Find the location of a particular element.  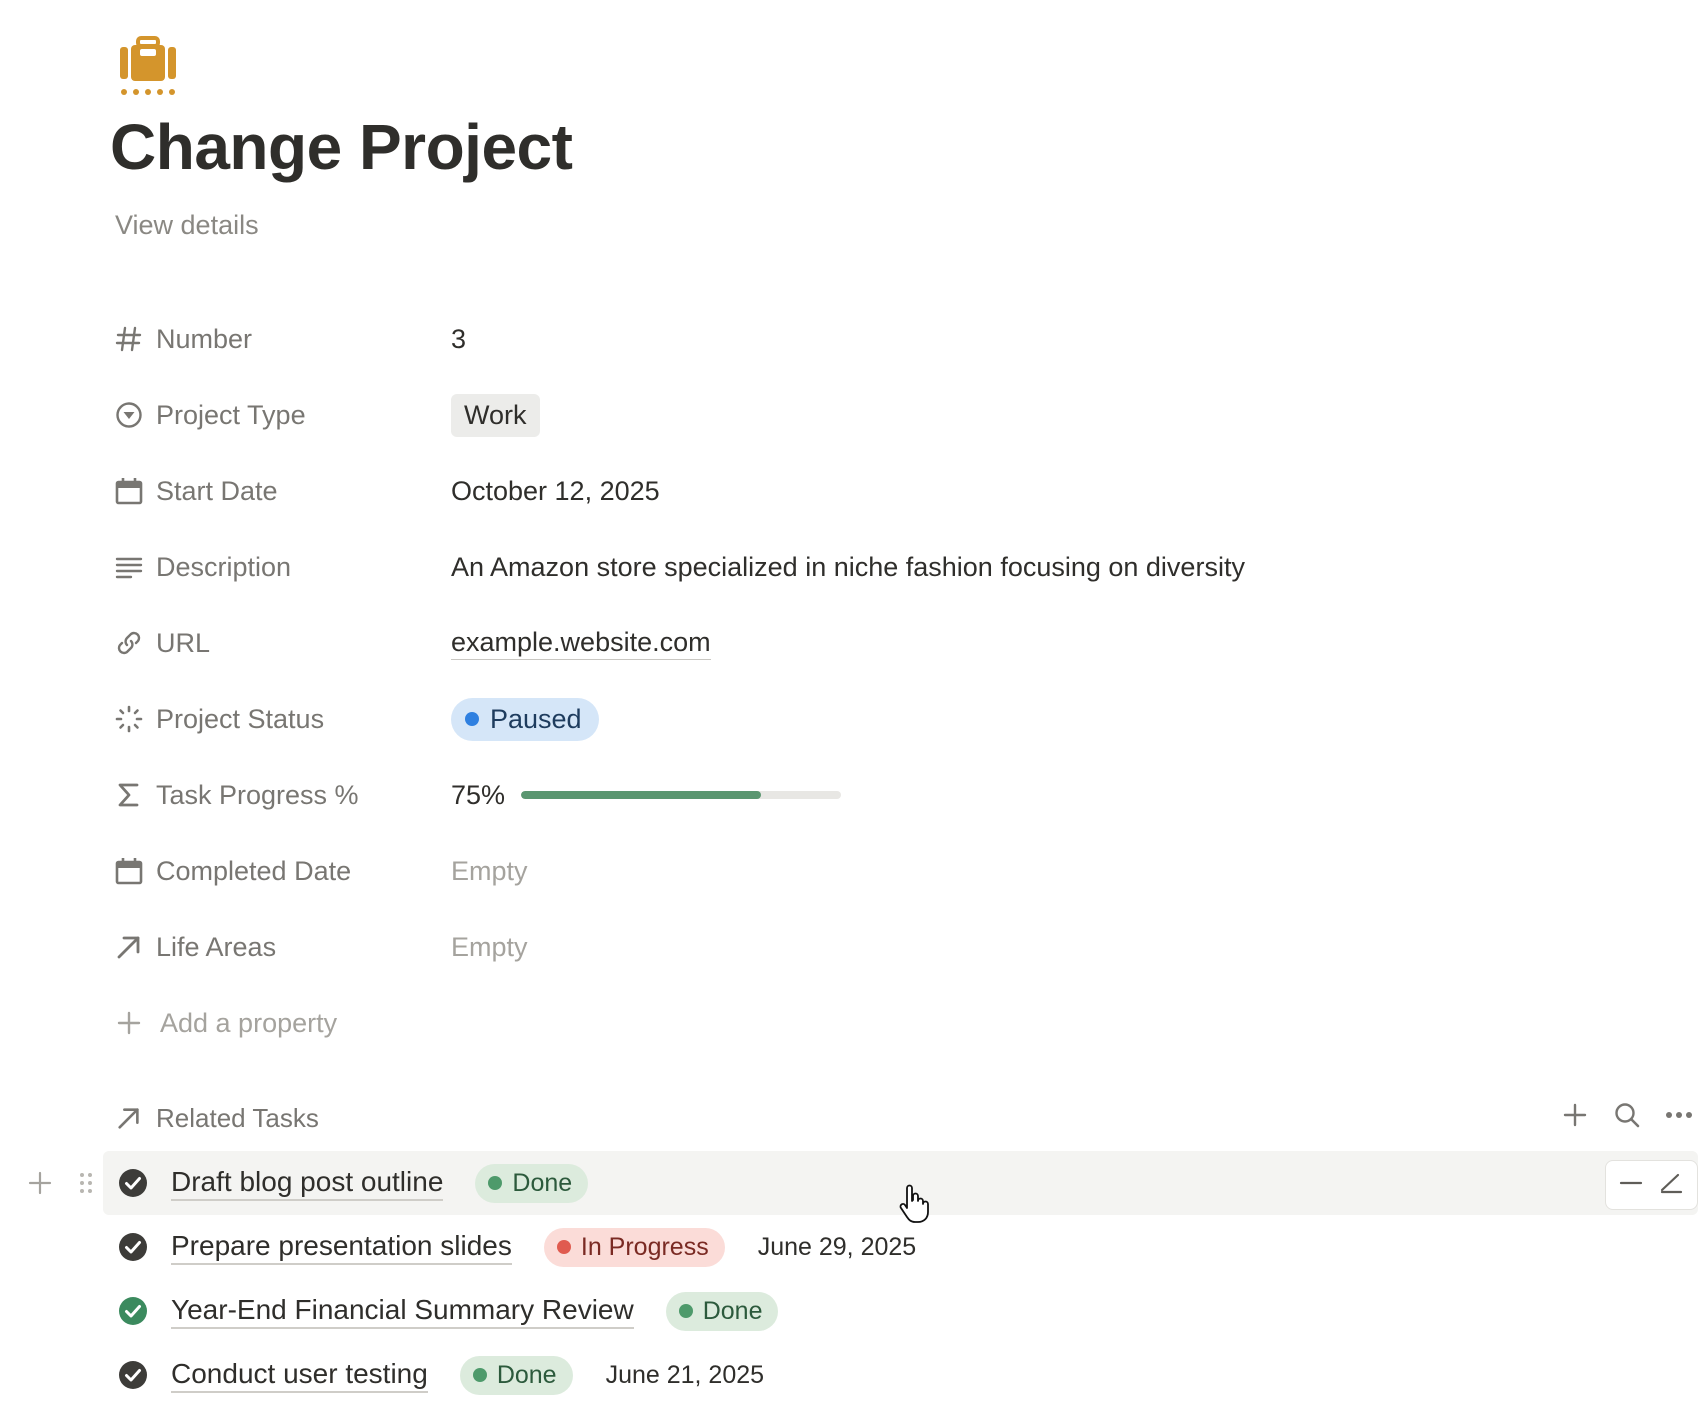

property-label-wrap: Project Status is located at coordinates (282, 719).